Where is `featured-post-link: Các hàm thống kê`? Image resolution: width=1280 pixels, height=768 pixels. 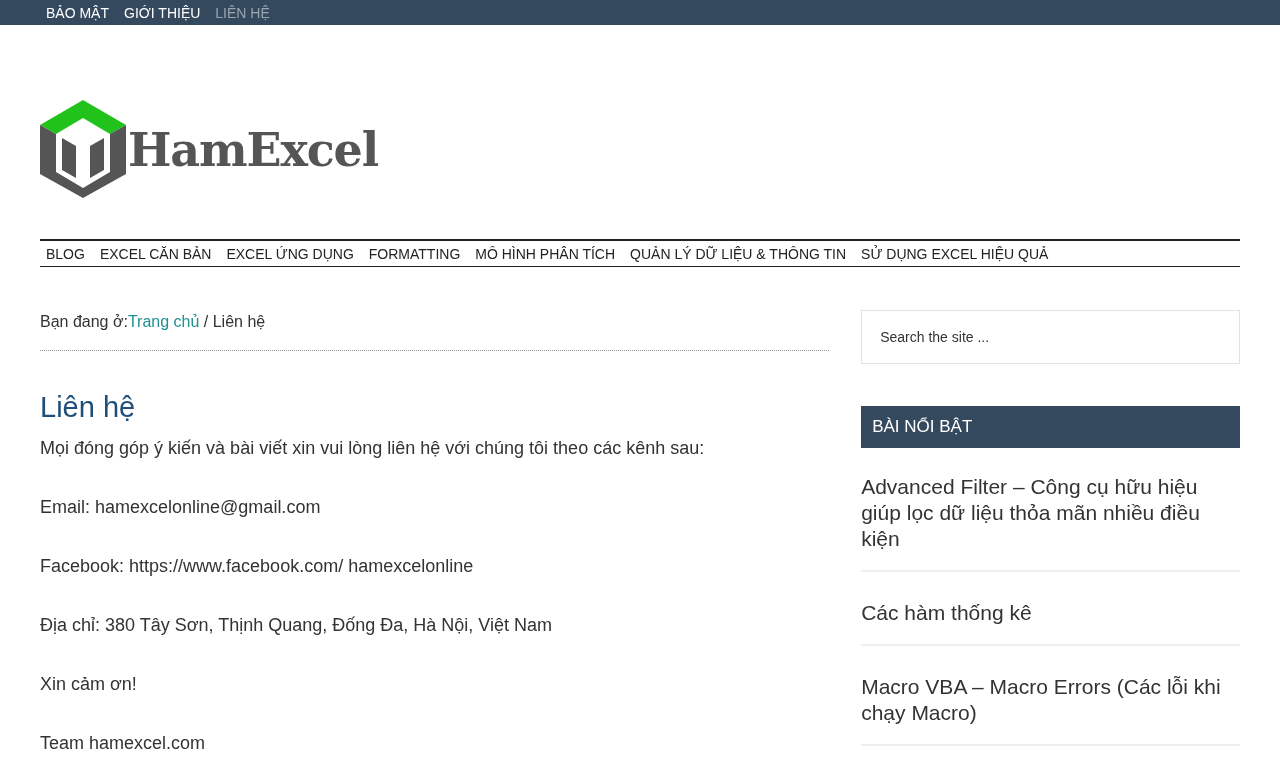
featured-post-link: Các hàm thống kê is located at coordinates (1050, 613).